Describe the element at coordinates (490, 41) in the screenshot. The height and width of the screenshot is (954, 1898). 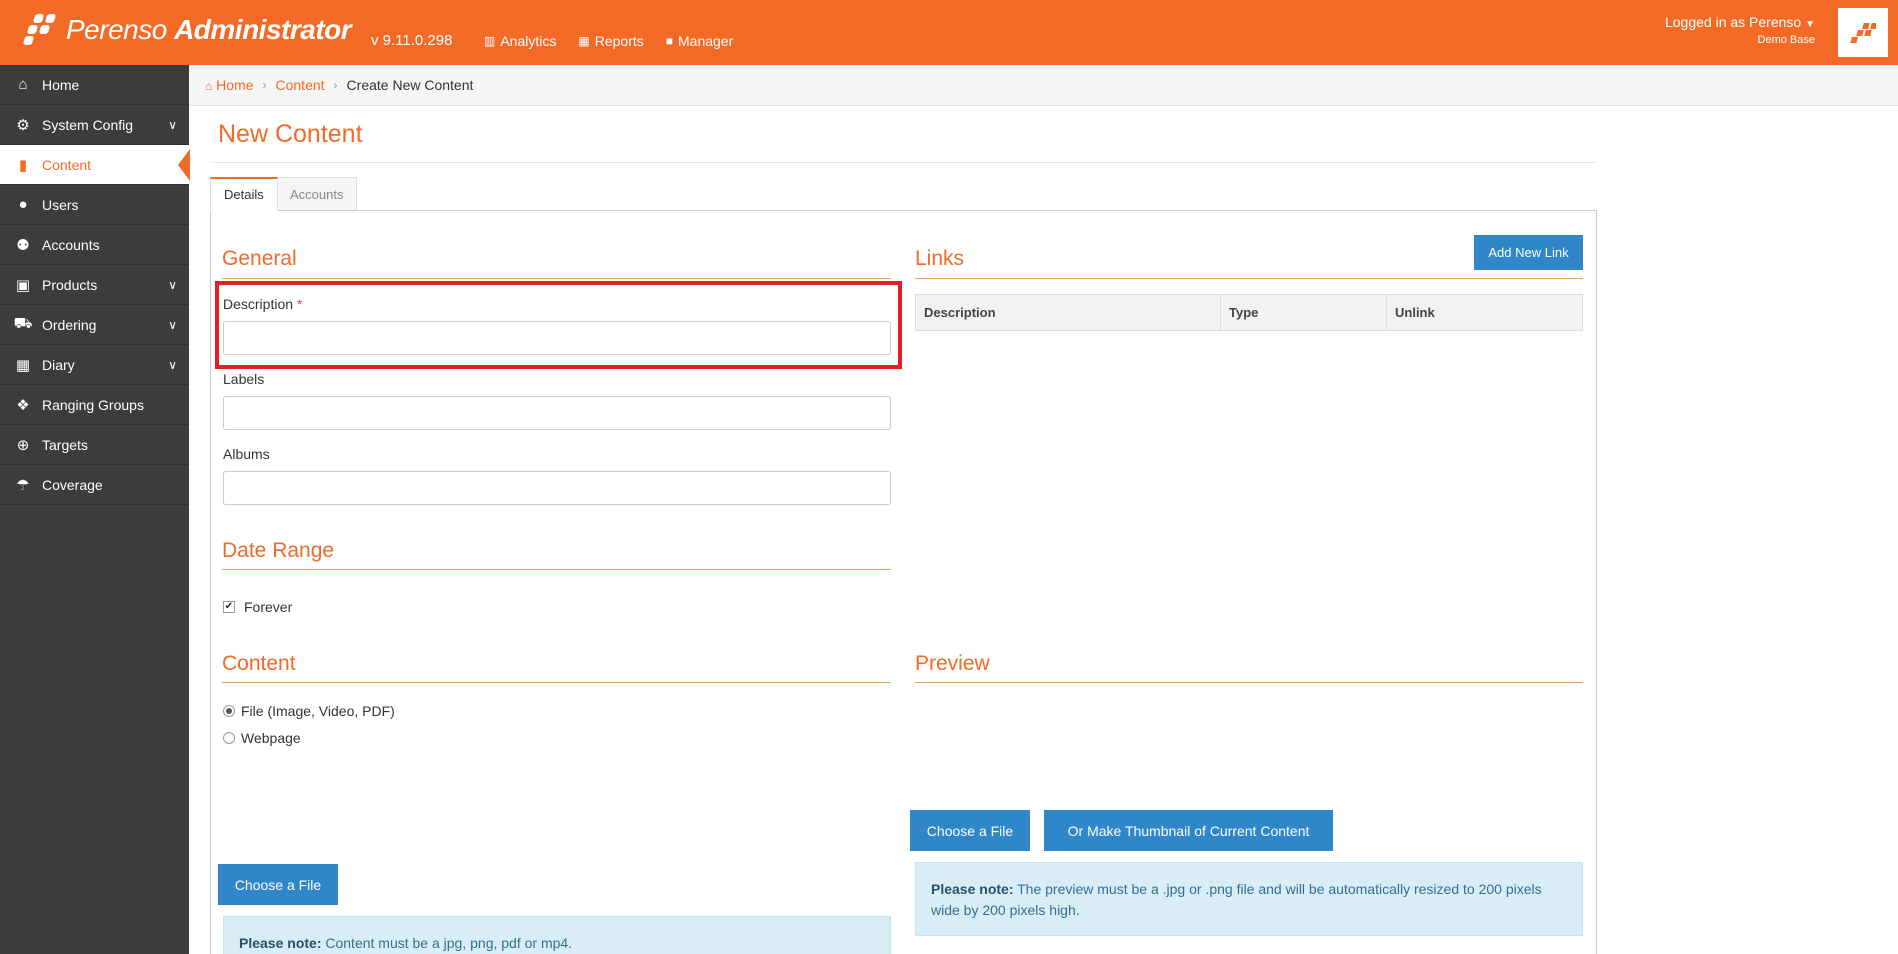
I see `chart-icon: ▥` at that location.